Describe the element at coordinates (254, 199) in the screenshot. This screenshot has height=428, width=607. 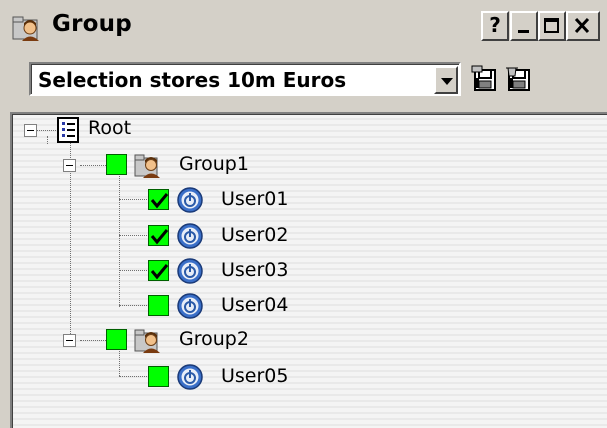
I see `user01-label: User01` at that location.